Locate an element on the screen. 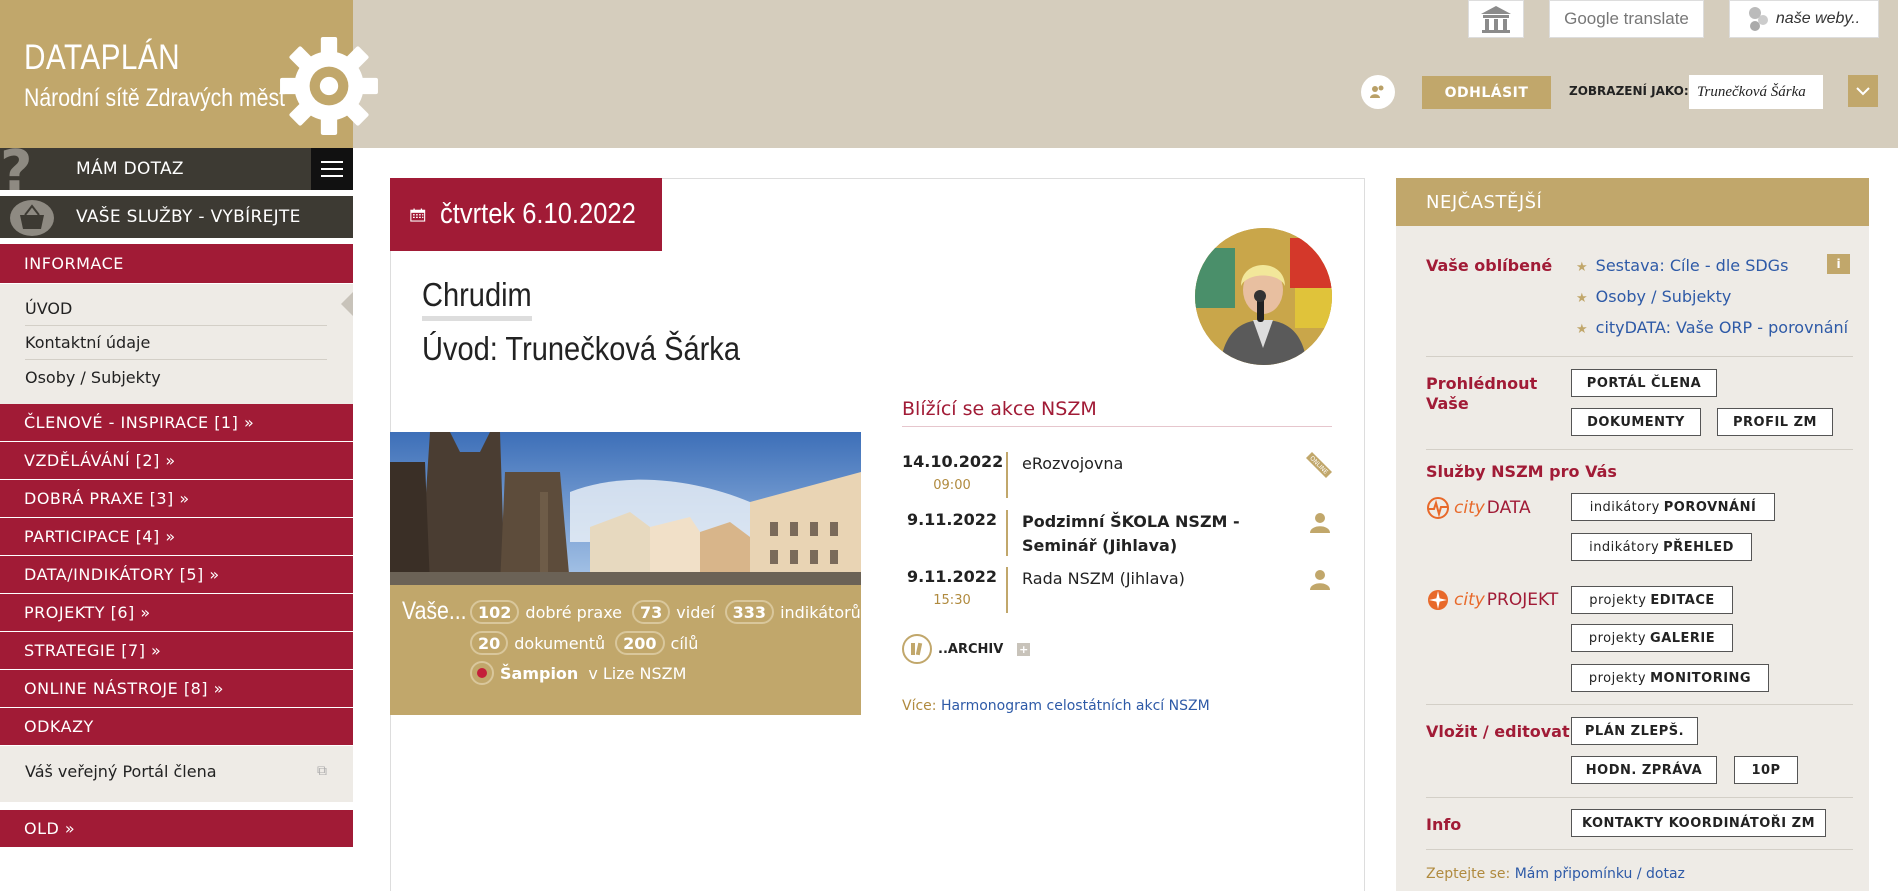 The image size is (1898, 891). informace-submenu: ÚVOD Kontaktní údaje Osoby / Subjekty is located at coordinates (176, 344).